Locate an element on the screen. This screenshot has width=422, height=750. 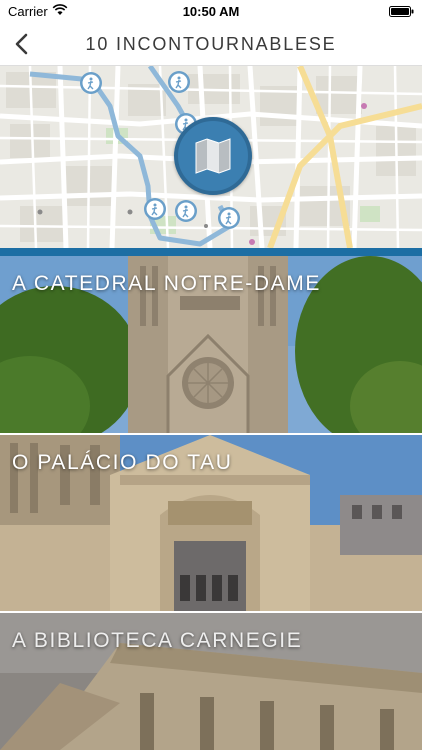
nav-bar: 10 INCONTOURNABLESE is located at coordinates (211, 44).